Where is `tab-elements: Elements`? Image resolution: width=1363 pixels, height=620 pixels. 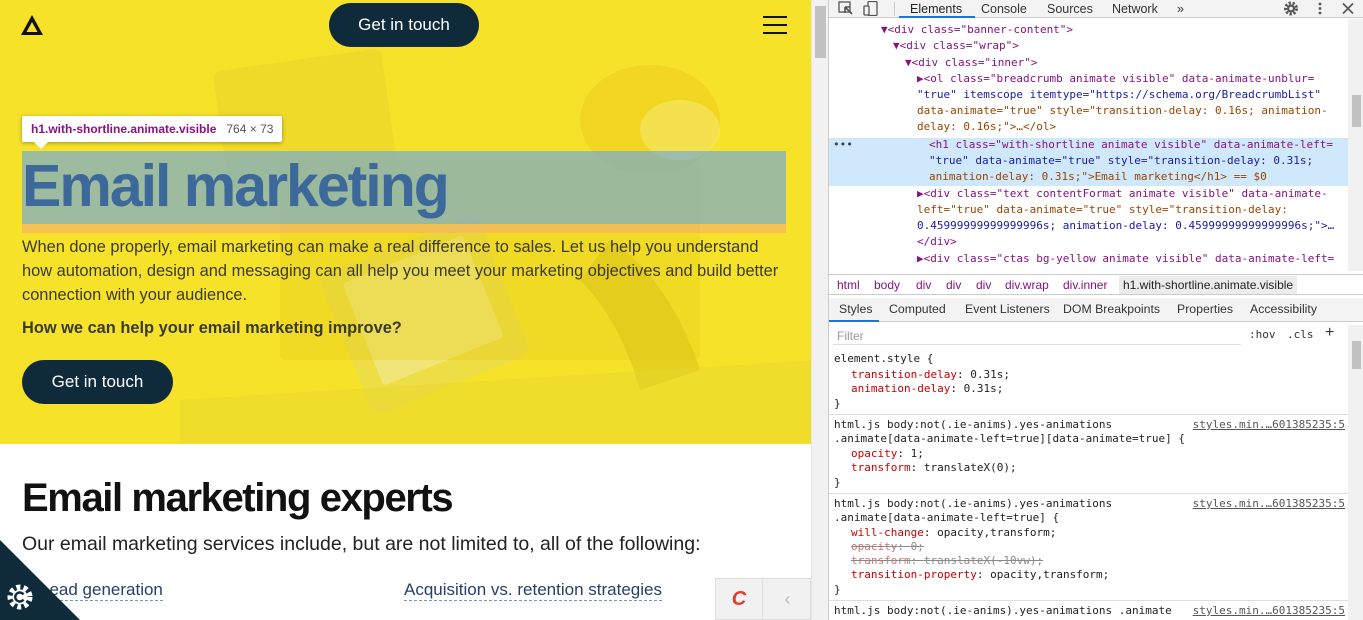
tab-elements: Elements is located at coordinates (936, 9).